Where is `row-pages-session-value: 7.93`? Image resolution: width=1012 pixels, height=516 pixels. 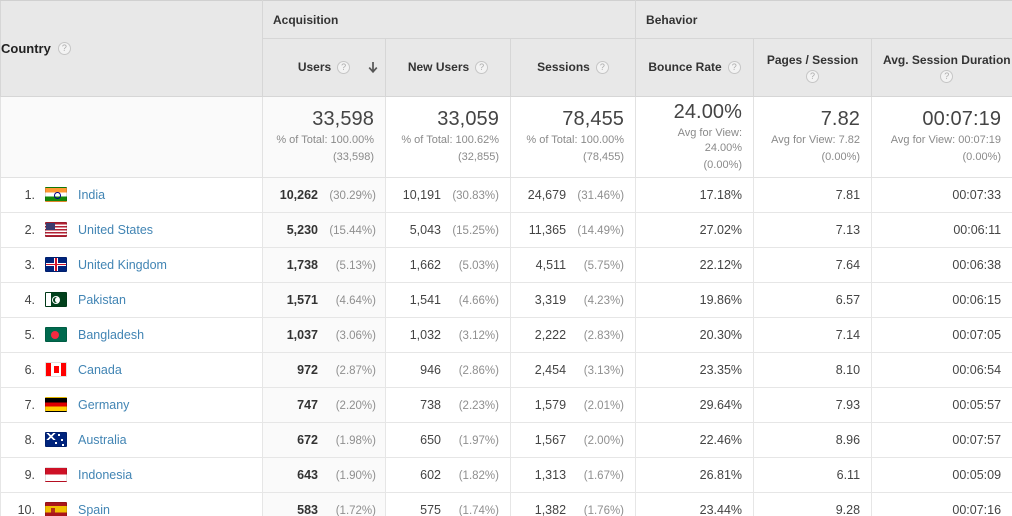
row-pages-session-value: 7.93 is located at coordinates (848, 404).